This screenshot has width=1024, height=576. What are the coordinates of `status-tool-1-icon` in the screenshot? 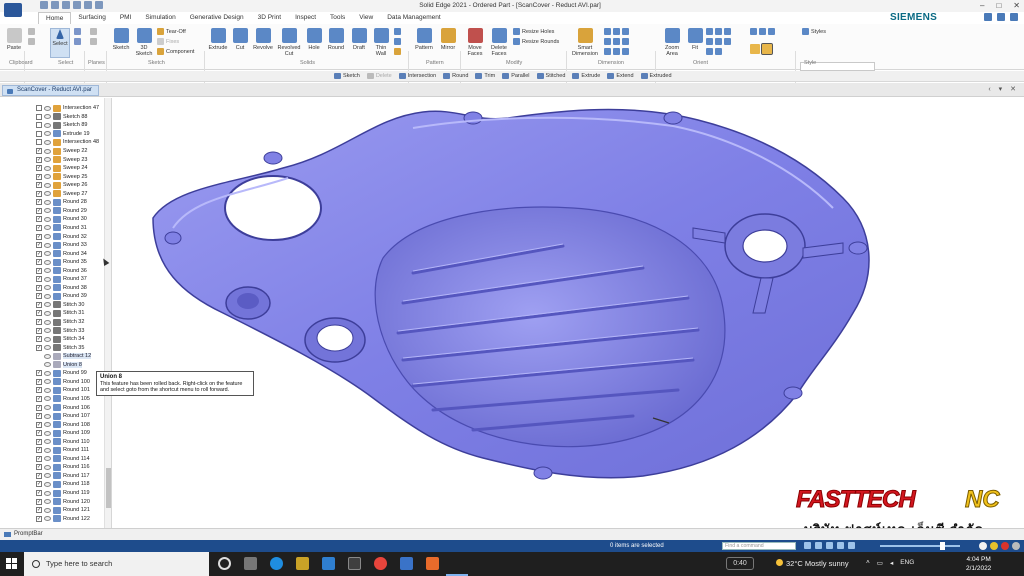 It's located at (807, 545).